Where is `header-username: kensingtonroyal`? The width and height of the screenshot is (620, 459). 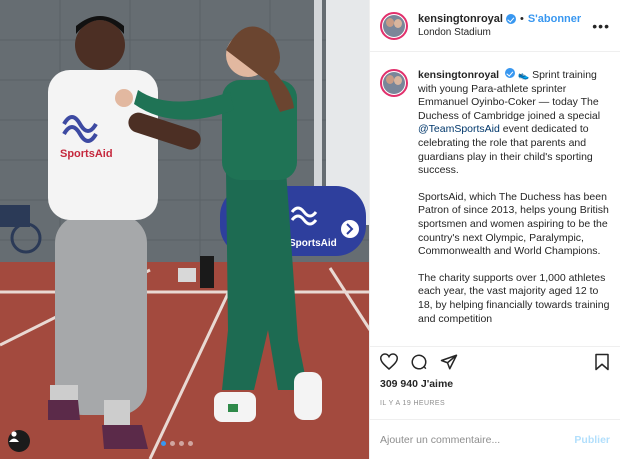 header-username: kensingtonroyal is located at coordinates (460, 19).